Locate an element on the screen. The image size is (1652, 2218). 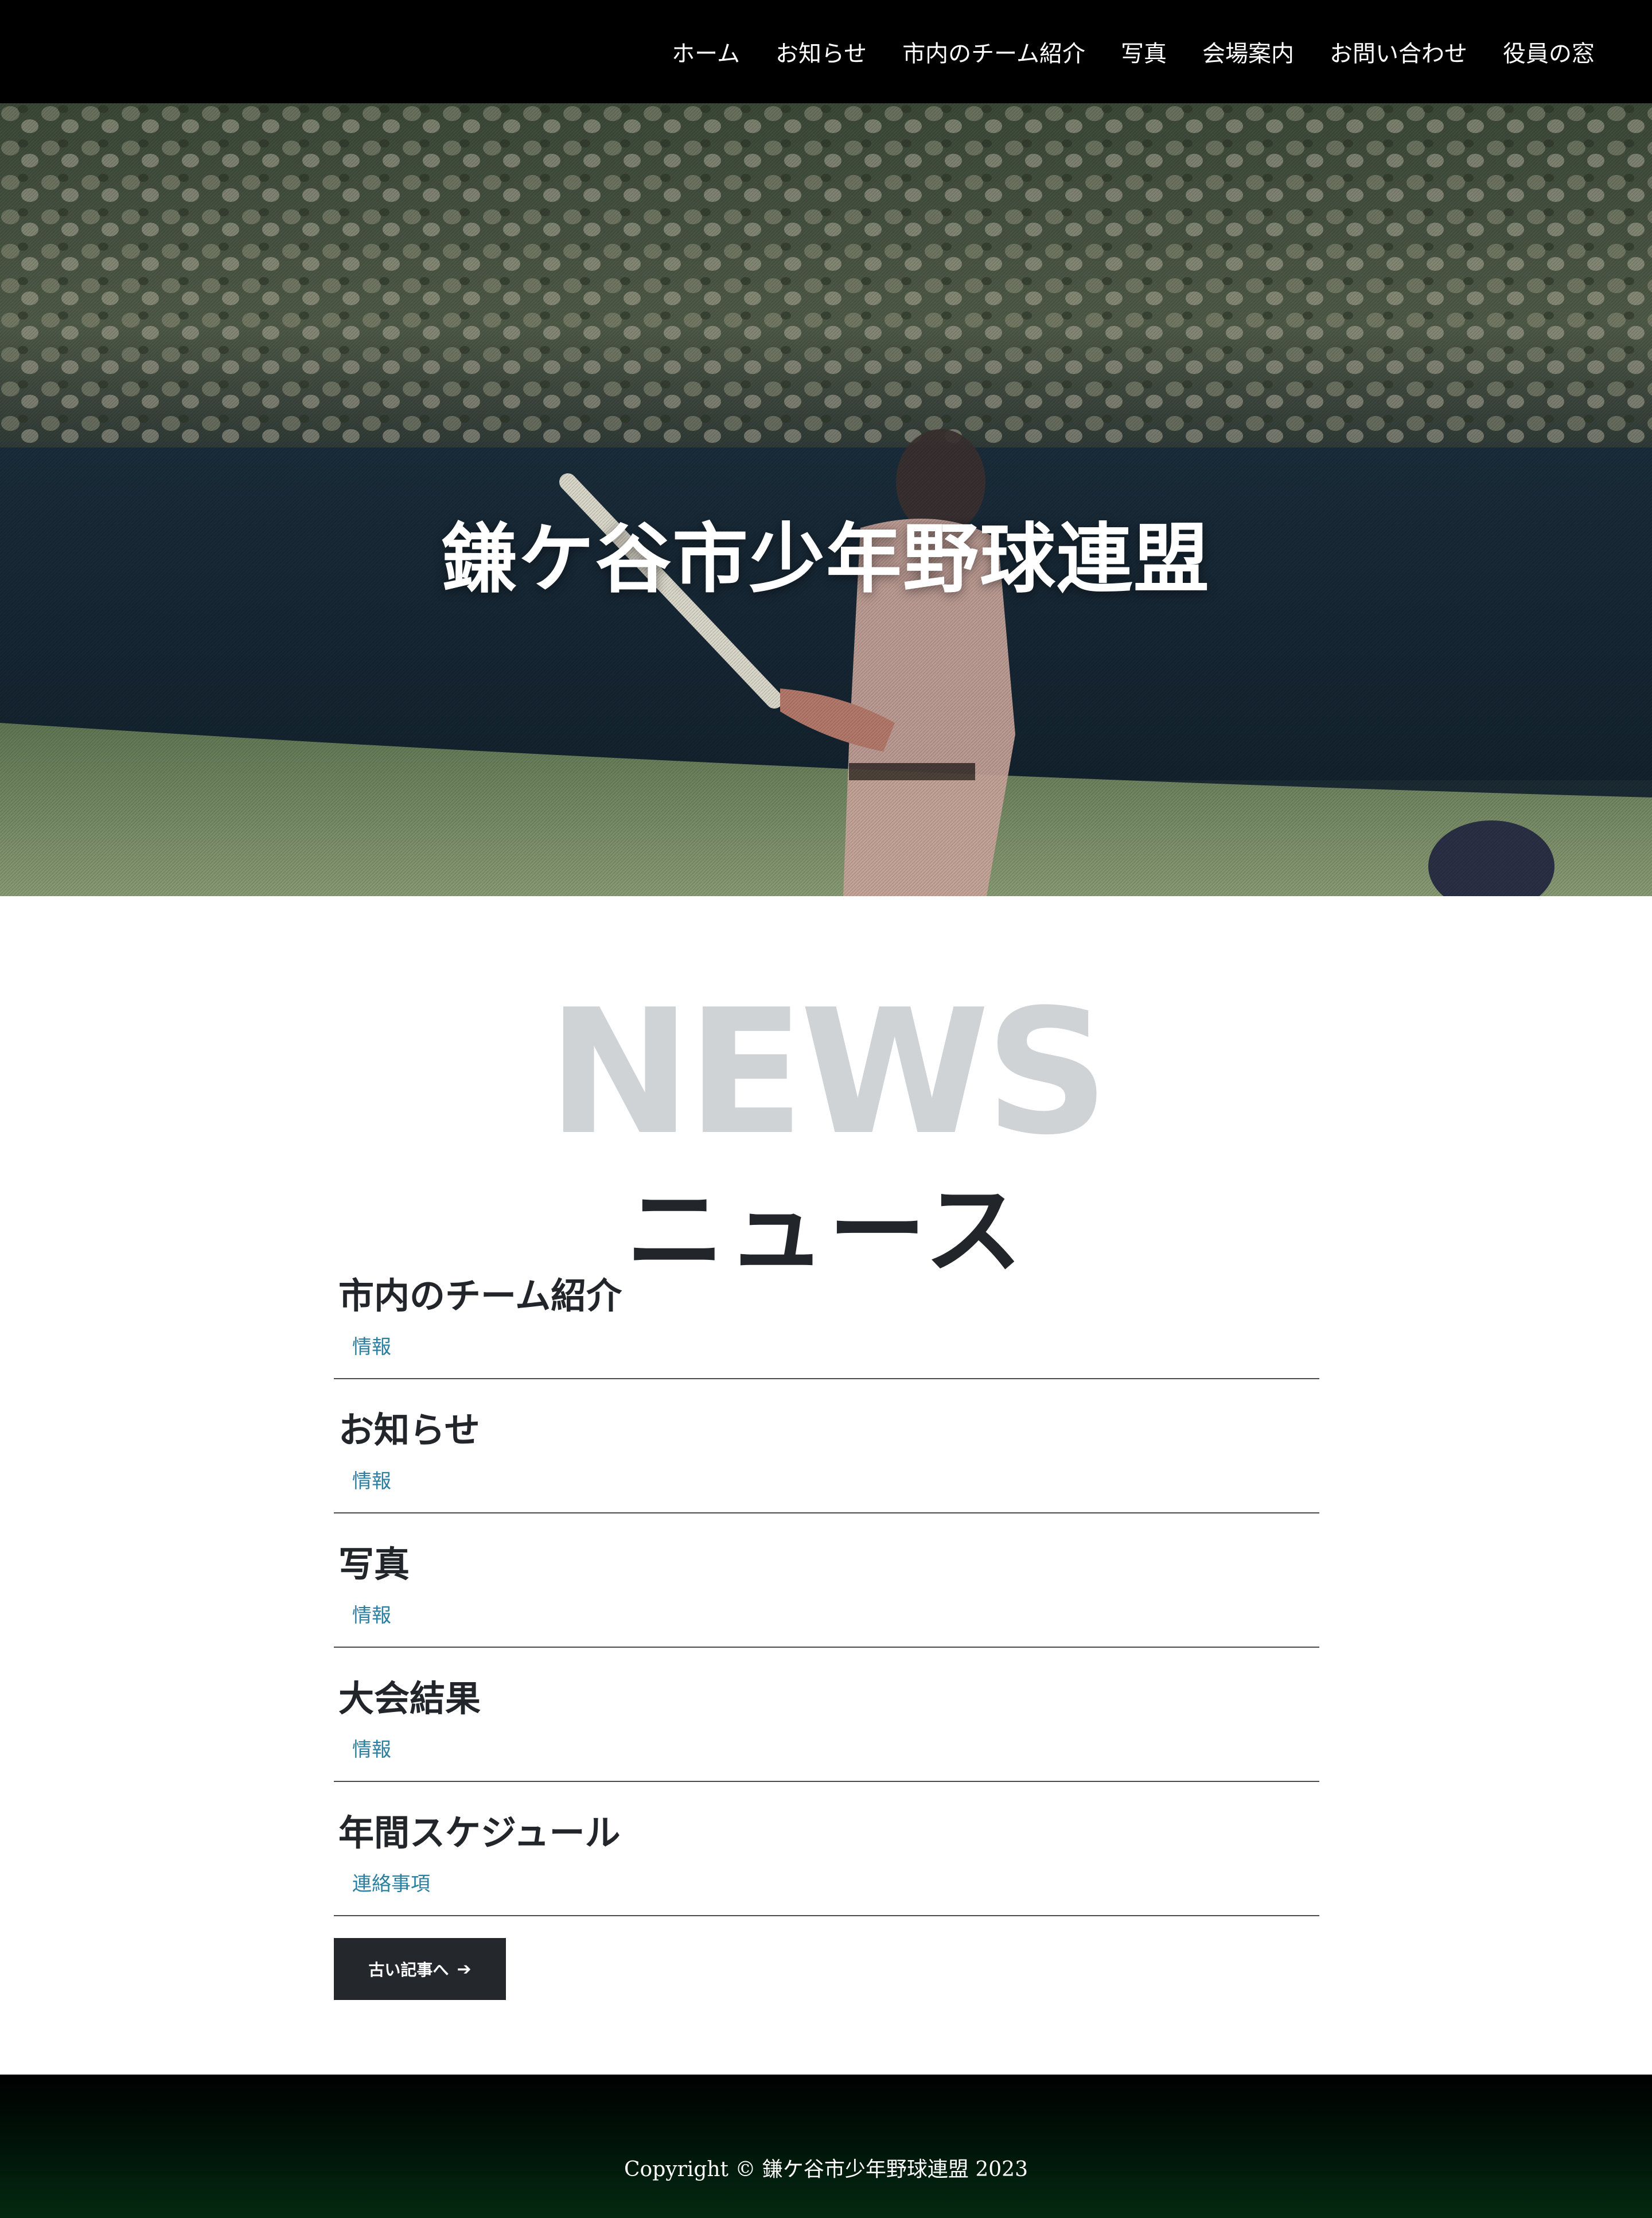
nav-item-notices: お知らせ is located at coordinates (821, 51).